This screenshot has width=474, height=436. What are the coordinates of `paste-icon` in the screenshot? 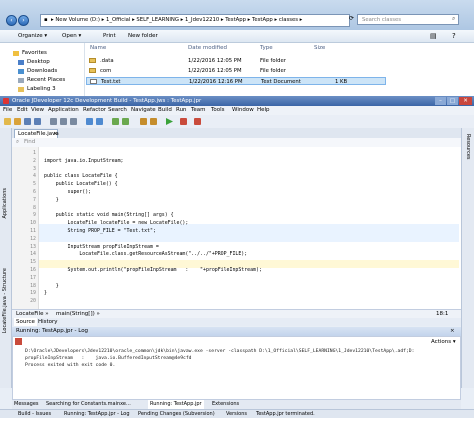 It's located at (73, 121).